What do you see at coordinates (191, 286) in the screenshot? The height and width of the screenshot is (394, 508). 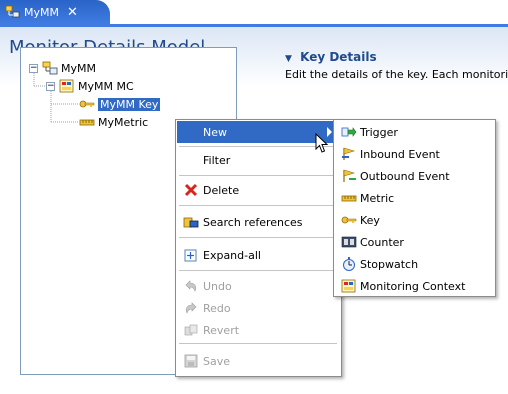 I see `undo-icon` at bounding box center [191, 286].